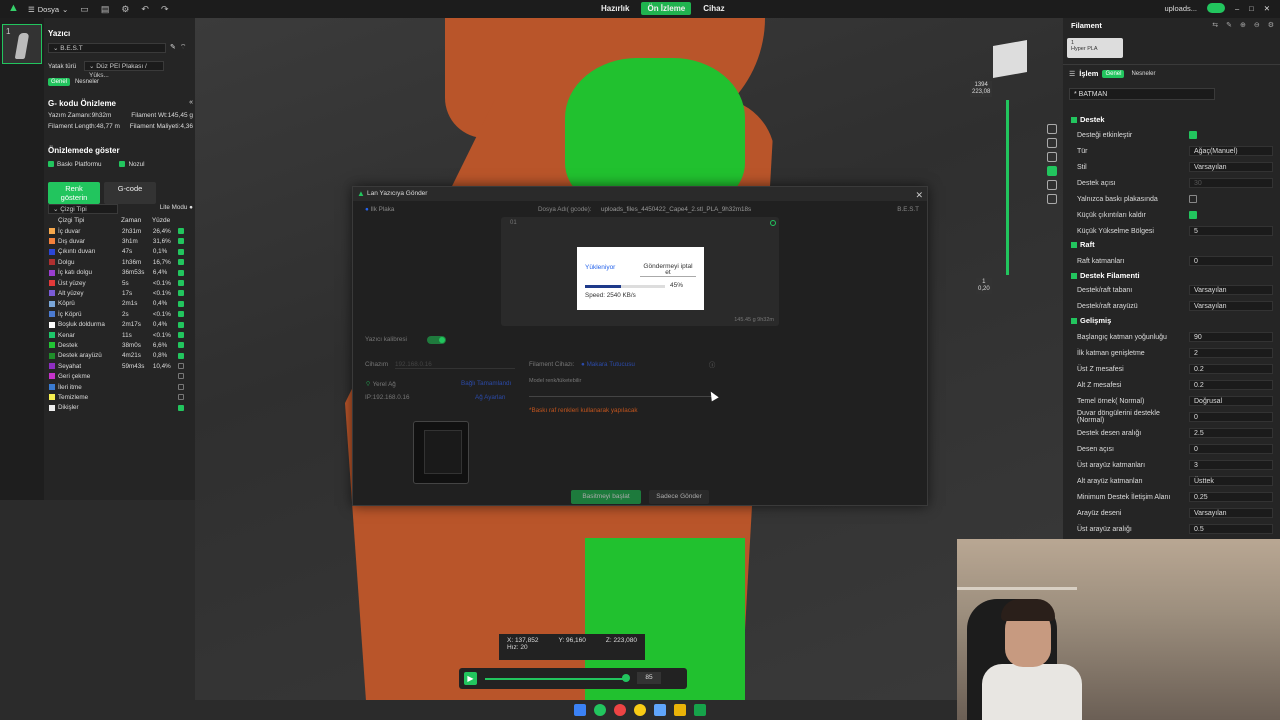 The height and width of the screenshot is (720, 1280). Describe the element at coordinates (1231, 151) in the screenshot. I see `setting-value: Ağaç(Manuel)` at that location.